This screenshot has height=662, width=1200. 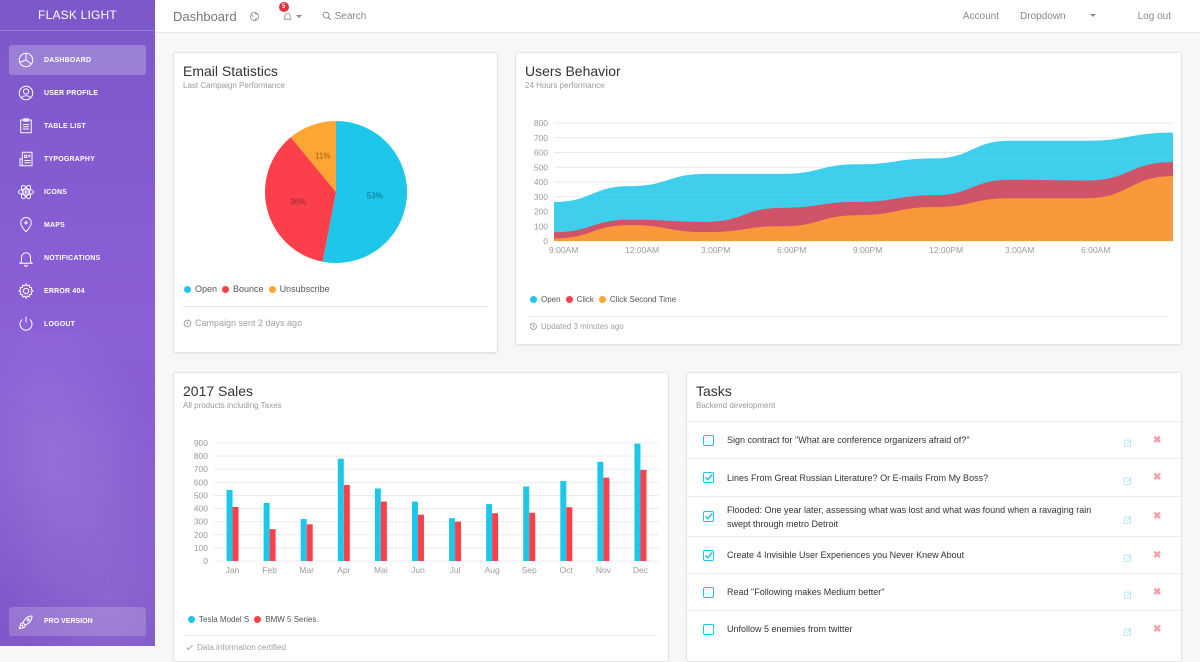 What do you see at coordinates (529, 570) in the screenshot?
I see `x-tick-label: Sep` at bounding box center [529, 570].